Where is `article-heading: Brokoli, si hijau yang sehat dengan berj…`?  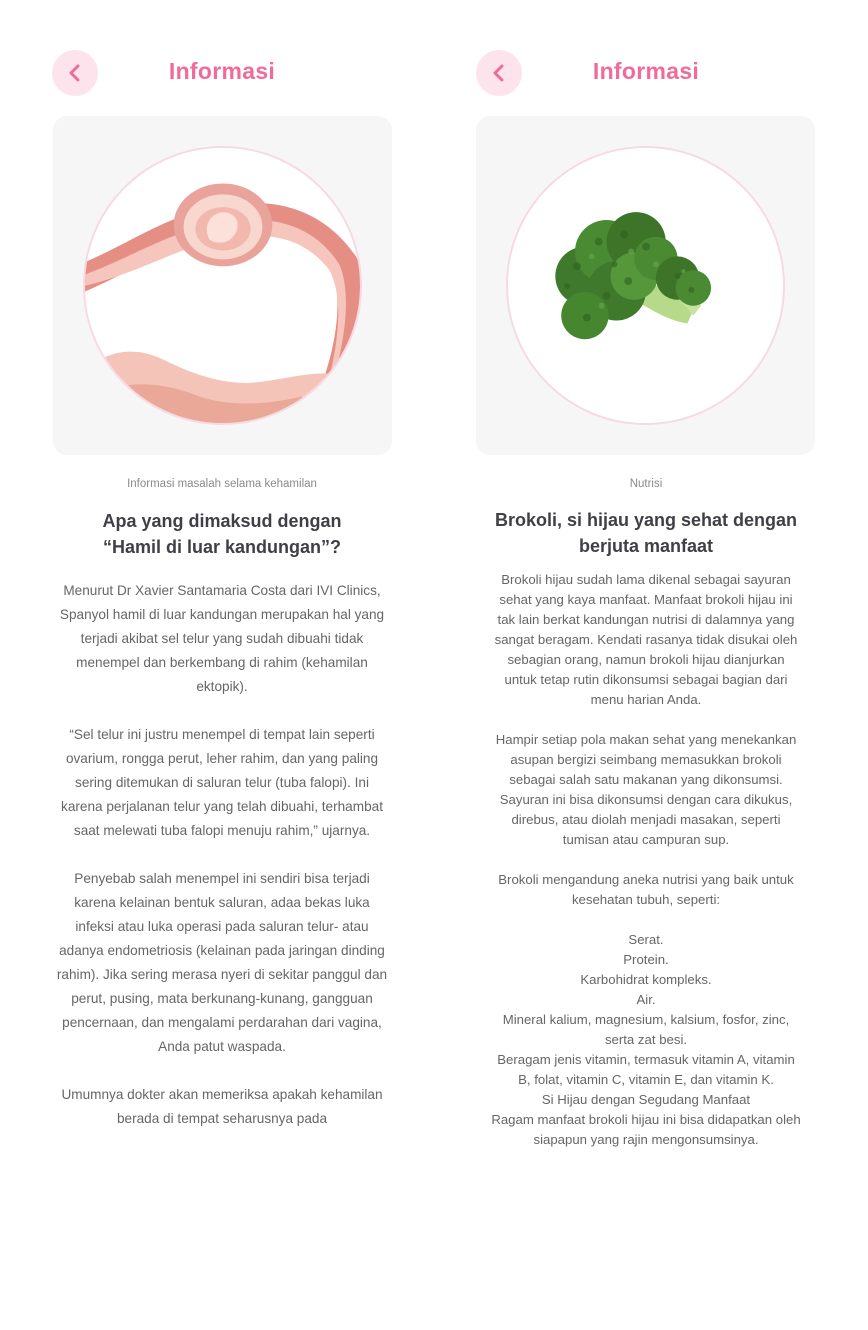 article-heading: Brokoli, si hijau yang sehat dengan berj… is located at coordinates (646, 533).